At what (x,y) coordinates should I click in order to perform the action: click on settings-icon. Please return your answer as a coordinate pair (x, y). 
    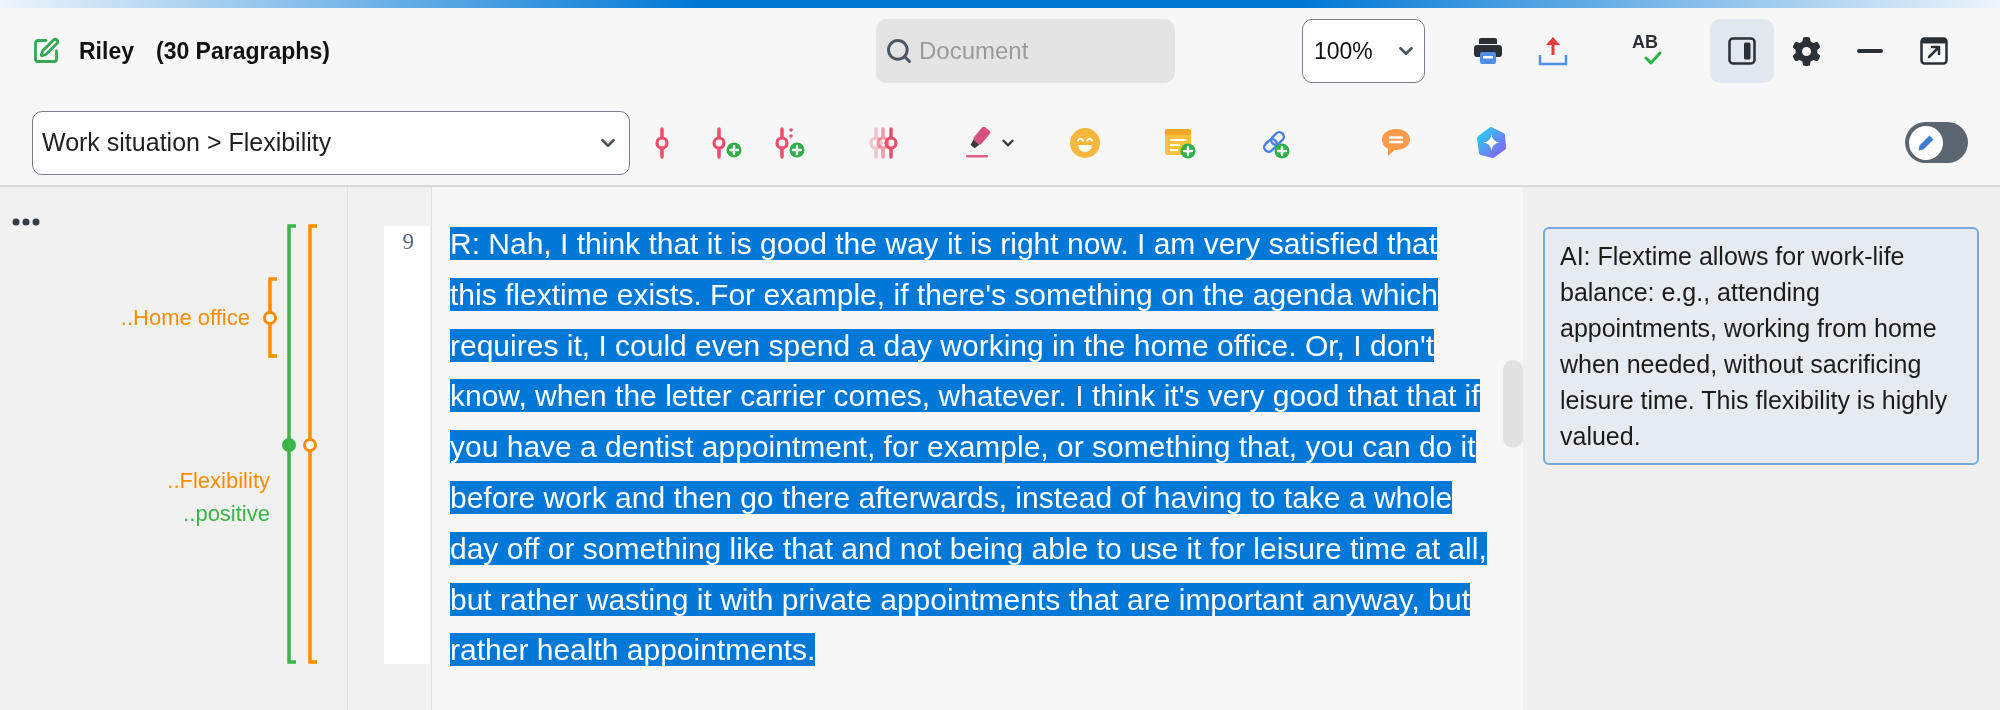
    Looking at the image, I should click on (1806, 51).